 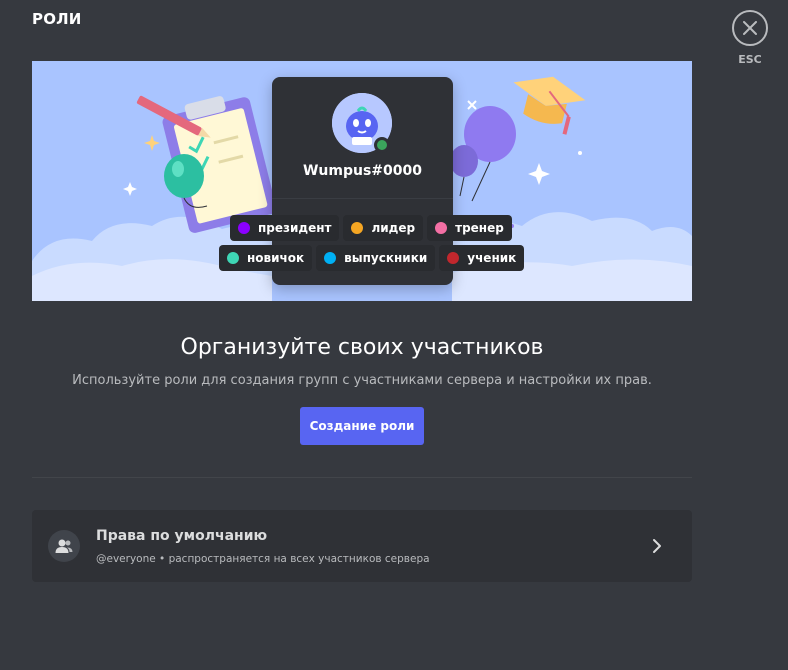 What do you see at coordinates (64, 546) in the screenshot?
I see `members-icon` at bounding box center [64, 546].